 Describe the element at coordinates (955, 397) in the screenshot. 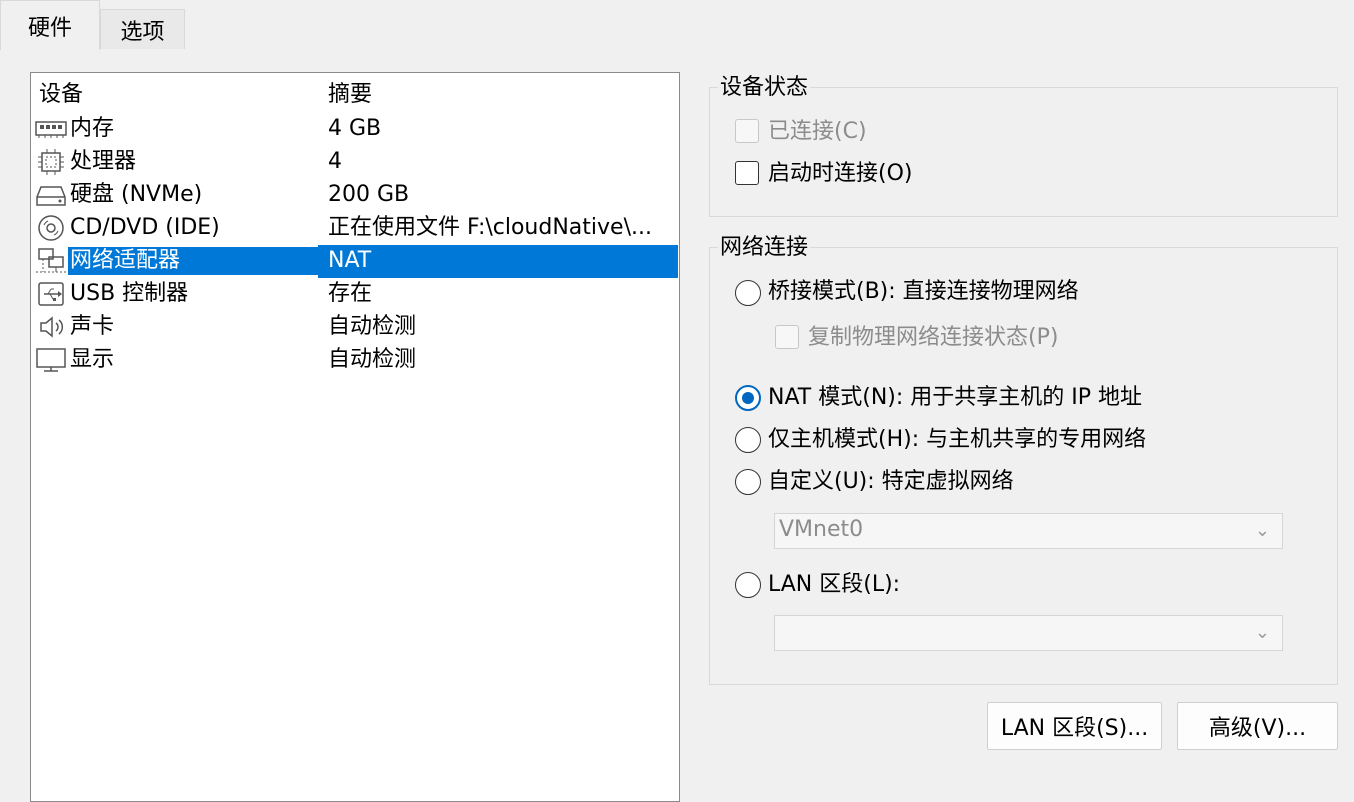

I see `nat-label: NAT 模式(N): 用于共享主机的 IP 地址` at that location.